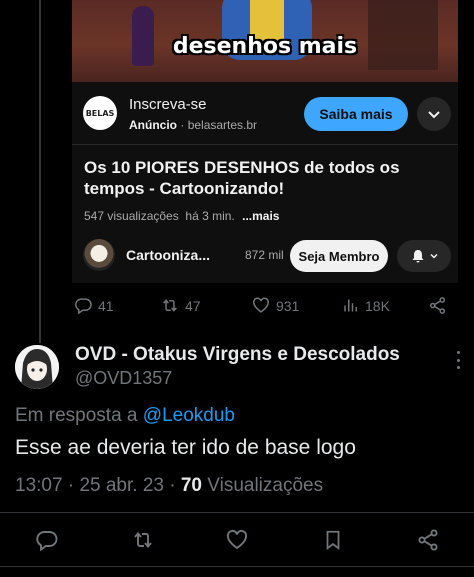  I want to click on video-meta: 547 visualizações há 3 min. ...mais, so click(181, 216).